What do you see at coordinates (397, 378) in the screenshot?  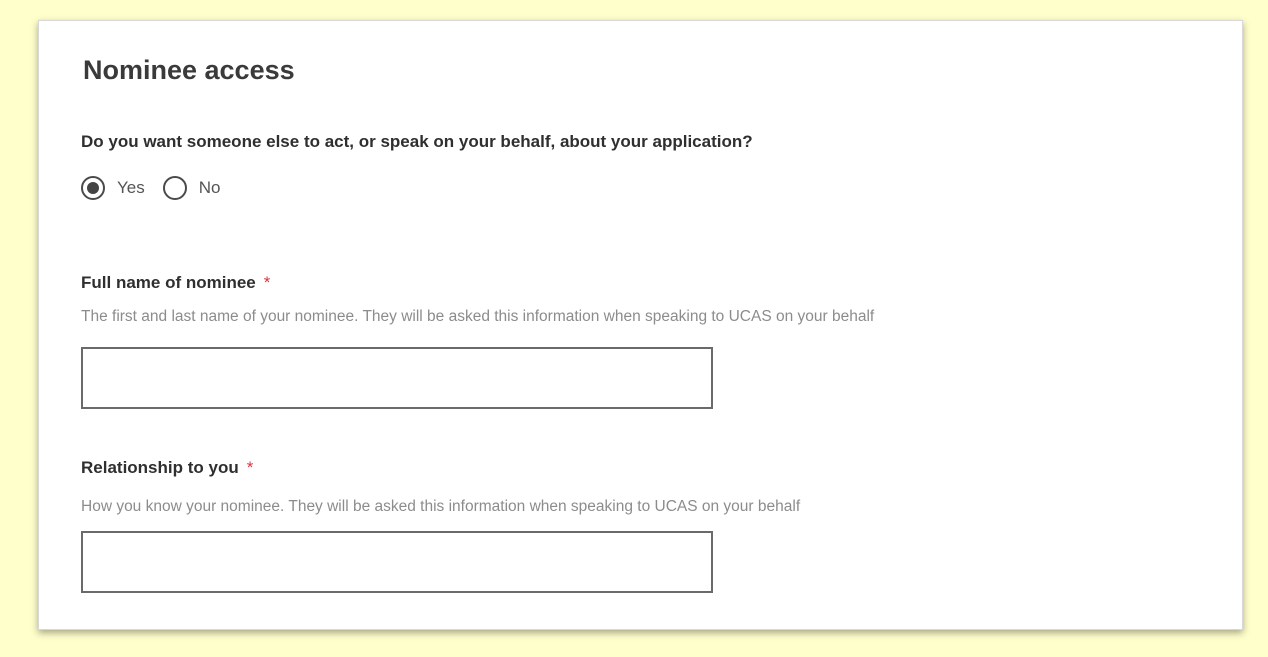 I see `full-name-input` at bounding box center [397, 378].